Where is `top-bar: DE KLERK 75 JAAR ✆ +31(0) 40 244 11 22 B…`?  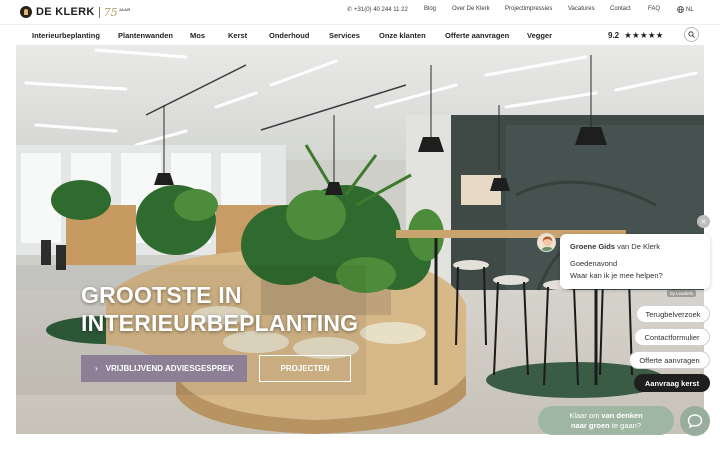 top-bar: DE KLERK 75 JAAR ✆ +31(0) 40 244 11 22 B… is located at coordinates (360, 12).